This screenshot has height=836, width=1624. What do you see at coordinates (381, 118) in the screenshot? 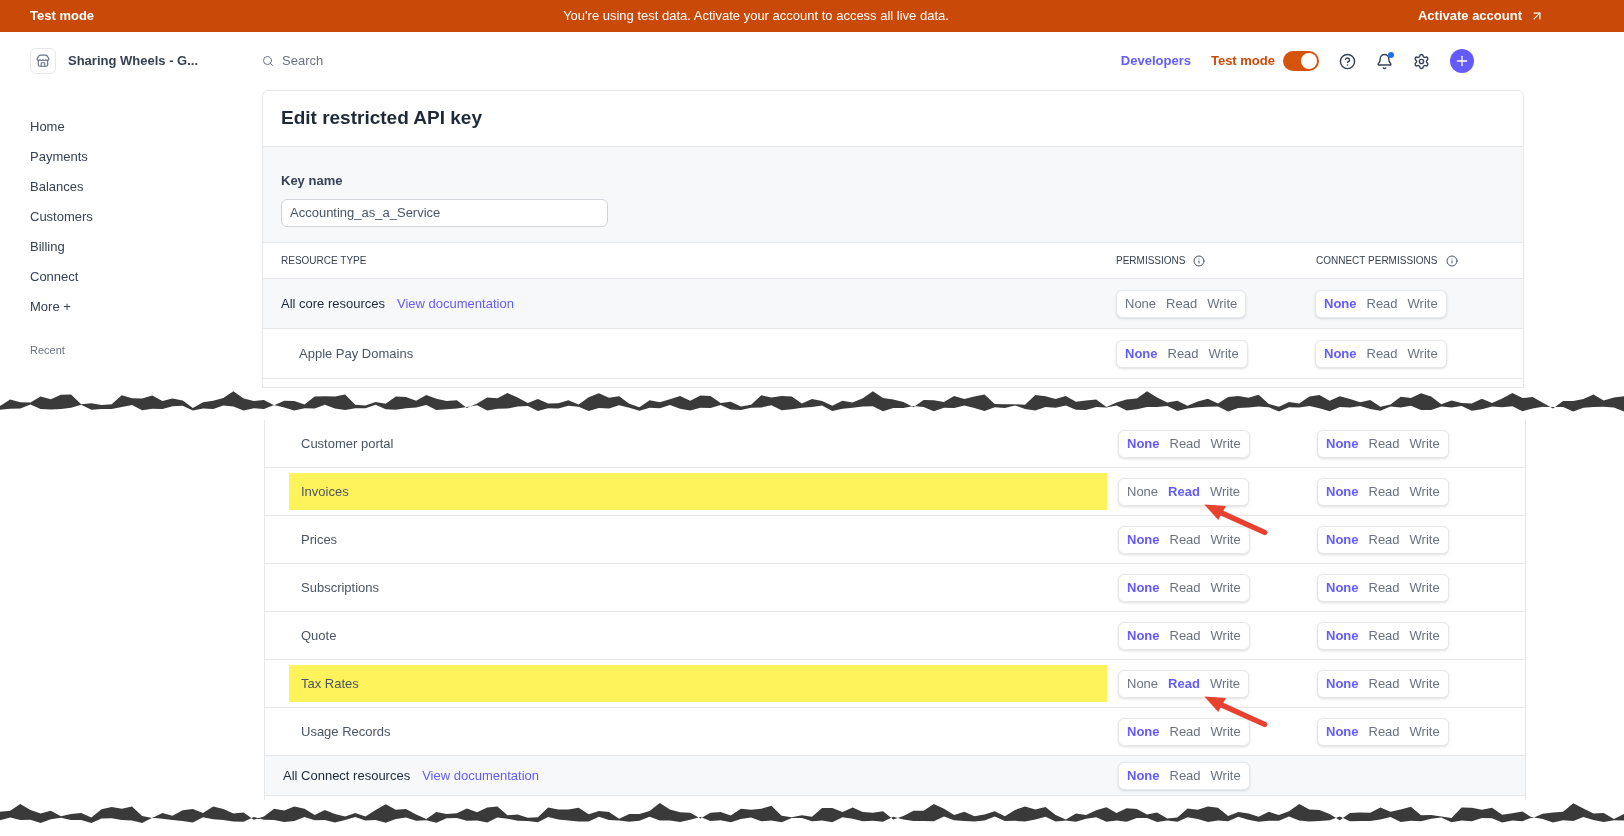
I see `page-title: Edit restricted API key` at bounding box center [381, 118].